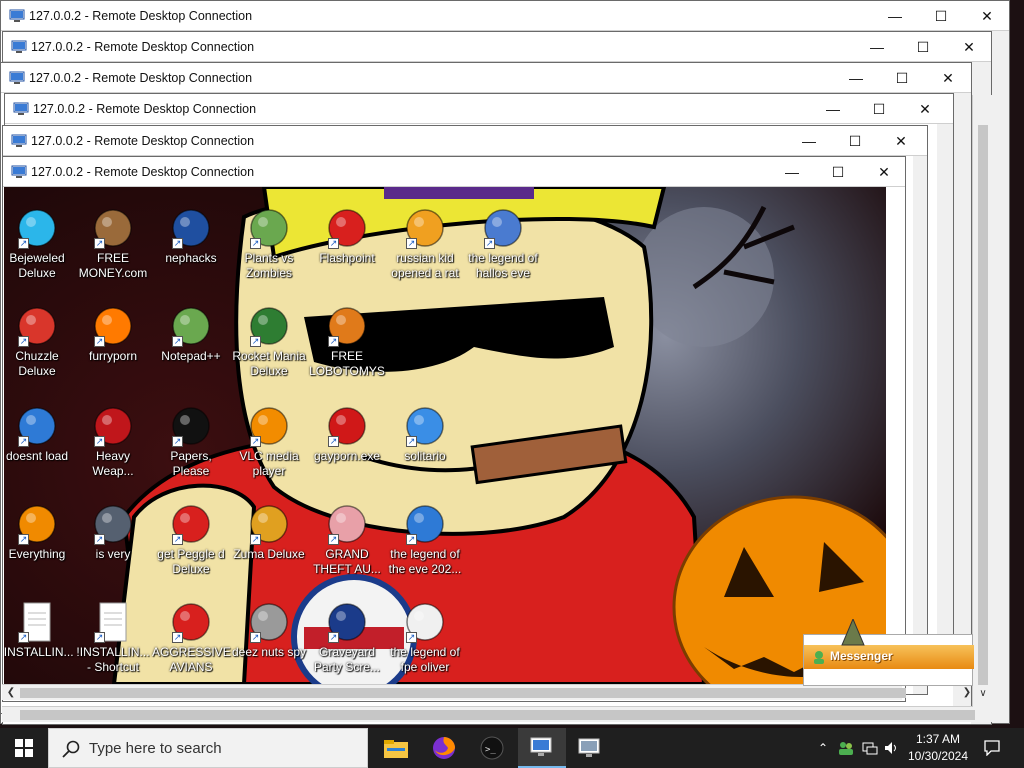 The height and width of the screenshot is (768, 1024). I want to click on notification-icon, so click(992, 748).